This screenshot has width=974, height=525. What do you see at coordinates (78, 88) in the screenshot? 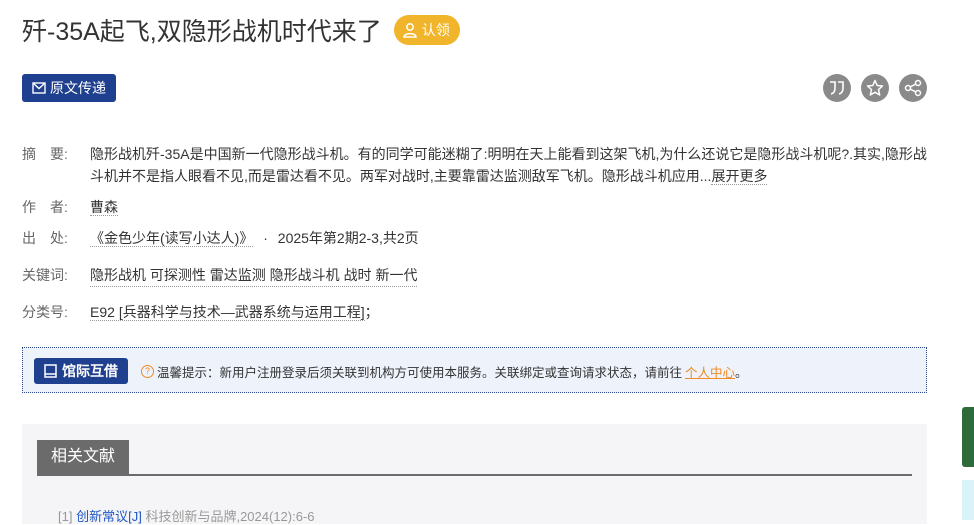
I see `original-delivery-label: 原文传递` at bounding box center [78, 88].